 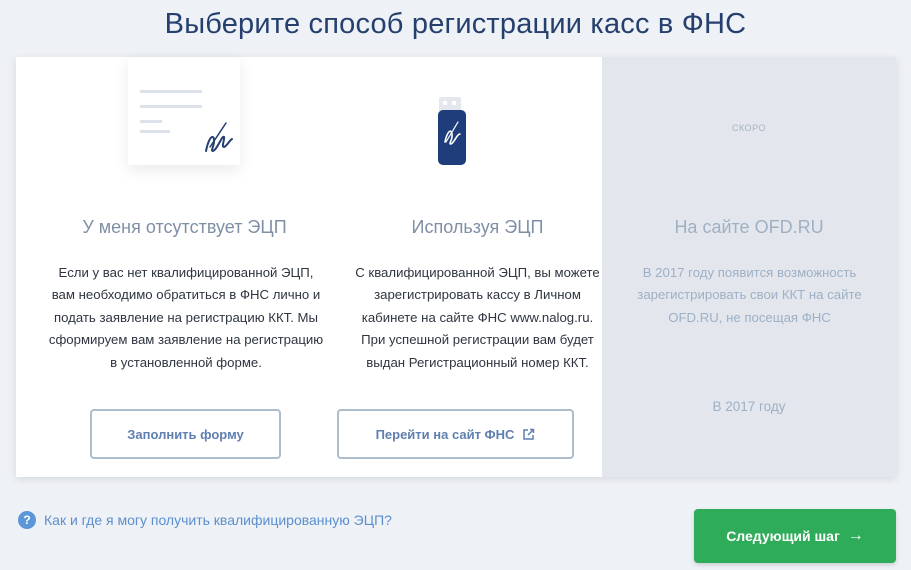 What do you see at coordinates (749, 128) in the screenshot?
I see `soon-badge: СКОРО` at bounding box center [749, 128].